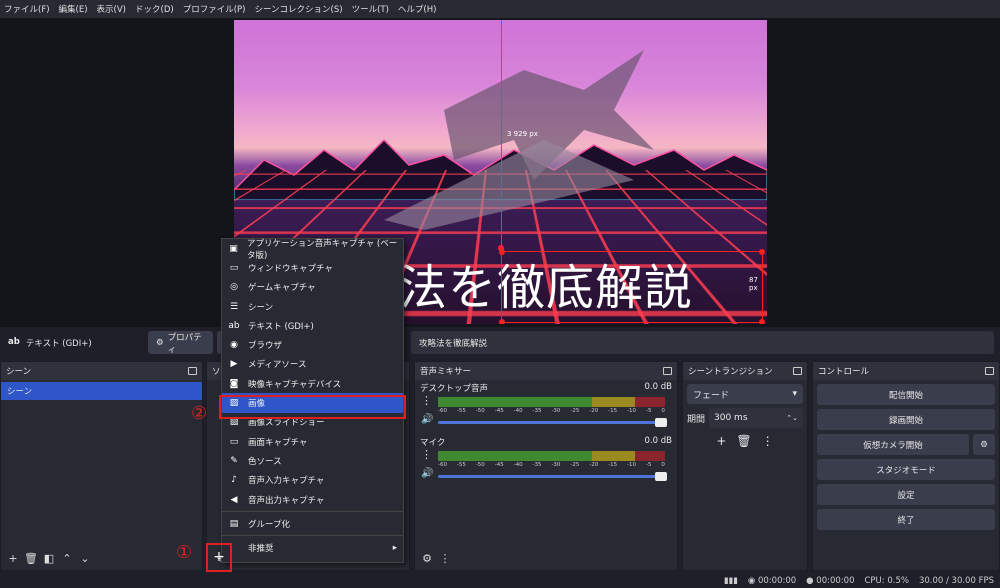 Image resolution: width=1000 pixels, height=588 pixels. Describe the element at coordinates (312, 325) in the screenshot. I see `menu-item: ab テキスト (GDI+)` at that location.